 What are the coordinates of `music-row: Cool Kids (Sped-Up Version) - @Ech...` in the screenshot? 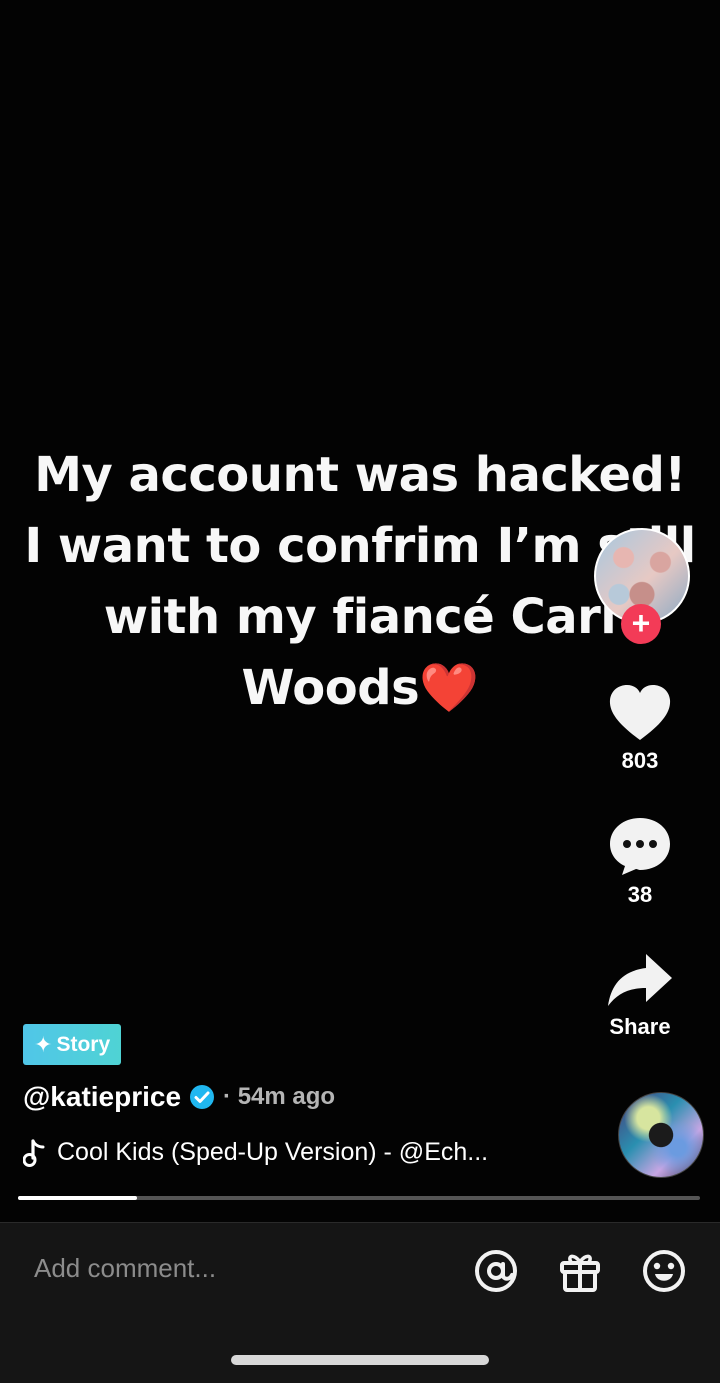 It's located at (255, 1152).